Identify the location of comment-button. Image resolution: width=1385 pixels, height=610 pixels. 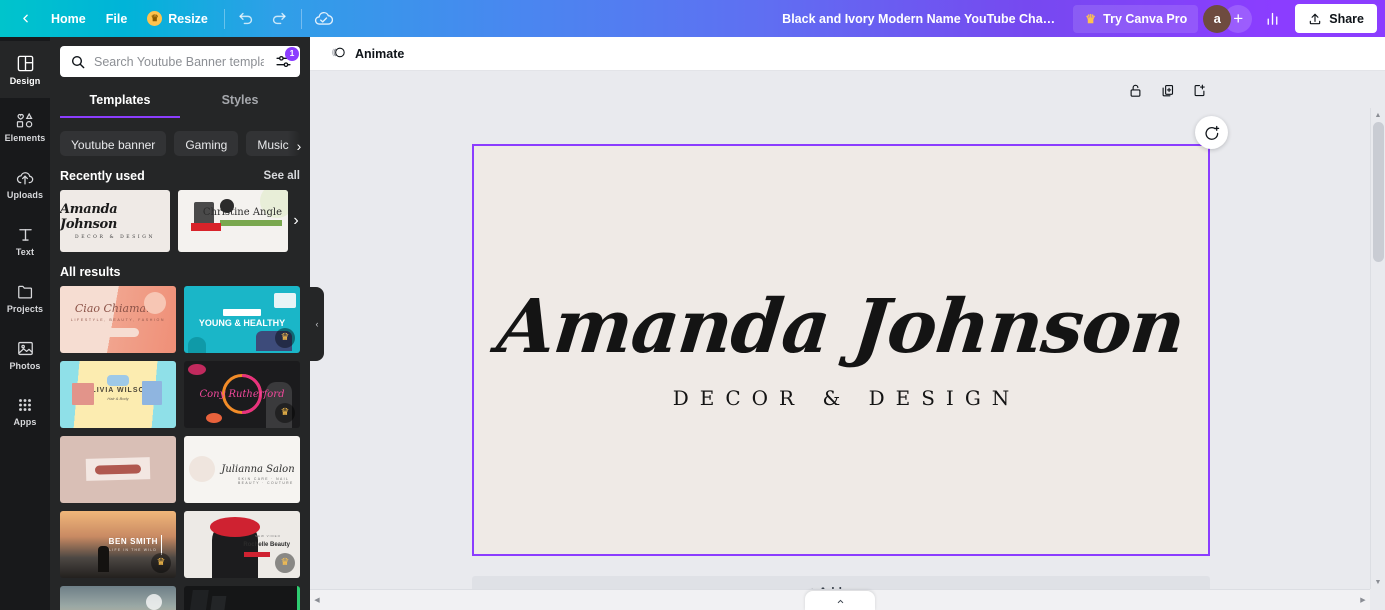
(1211, 132).